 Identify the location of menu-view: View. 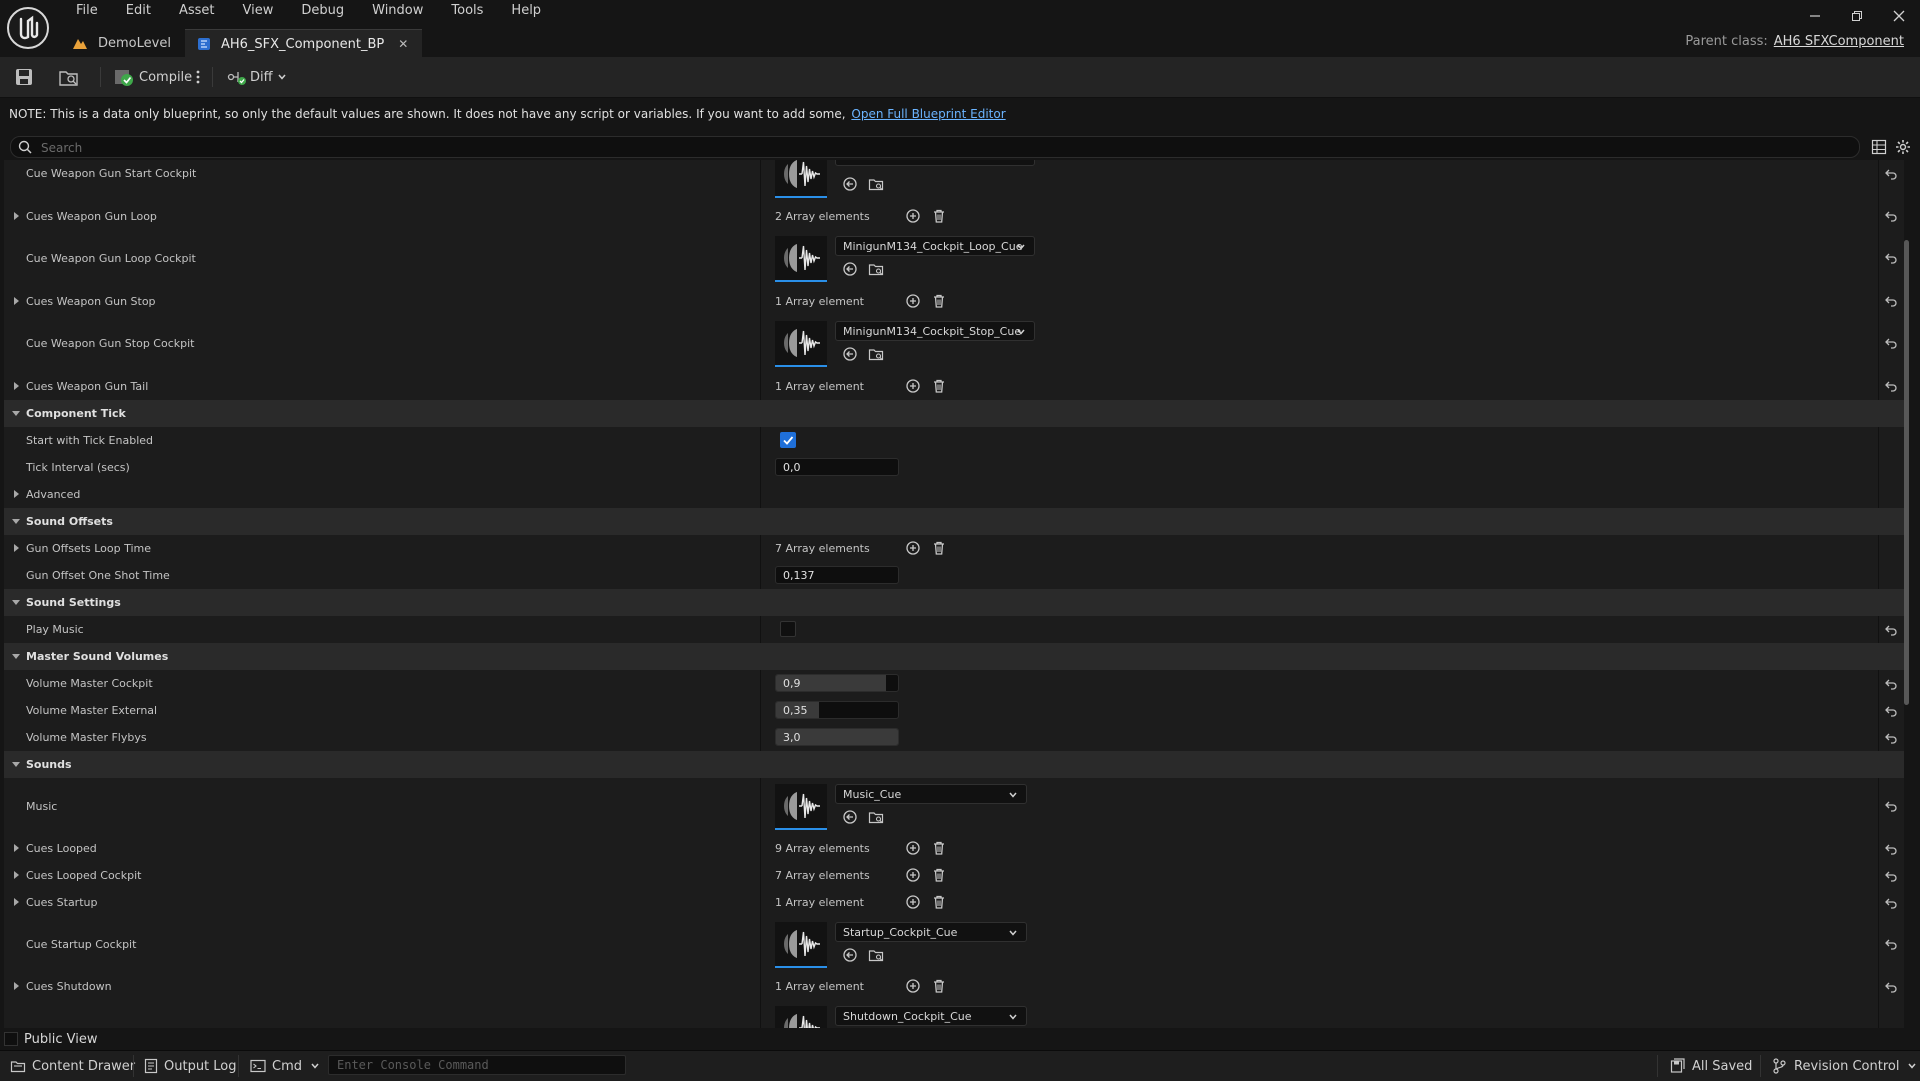
(256, 11).